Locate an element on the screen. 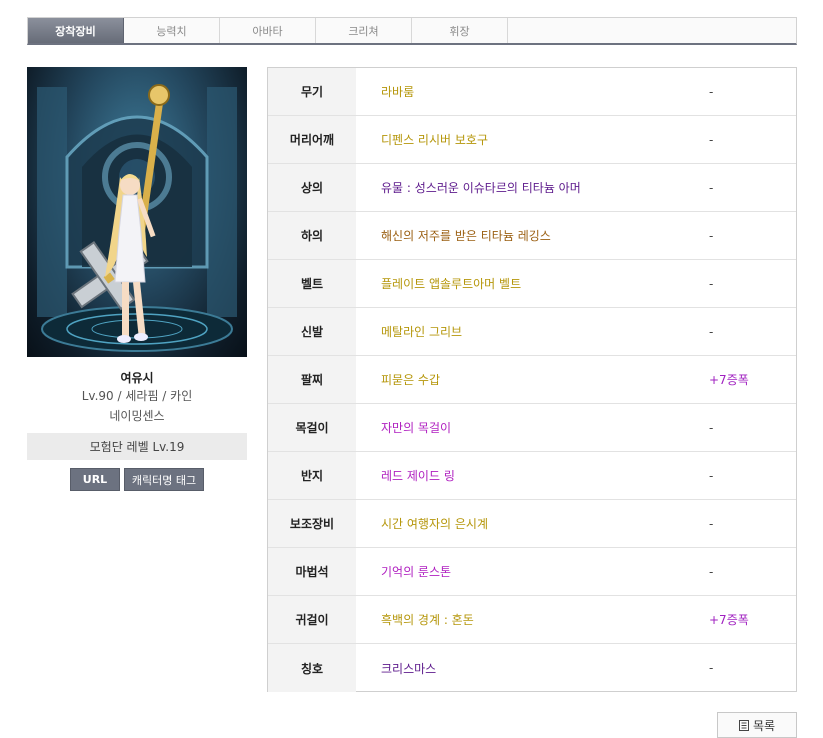 This screenshot has width=823, height=738. equipment-row-shoes: 신발 메탈라인 그리브 - is located at coordinates (532, 332).